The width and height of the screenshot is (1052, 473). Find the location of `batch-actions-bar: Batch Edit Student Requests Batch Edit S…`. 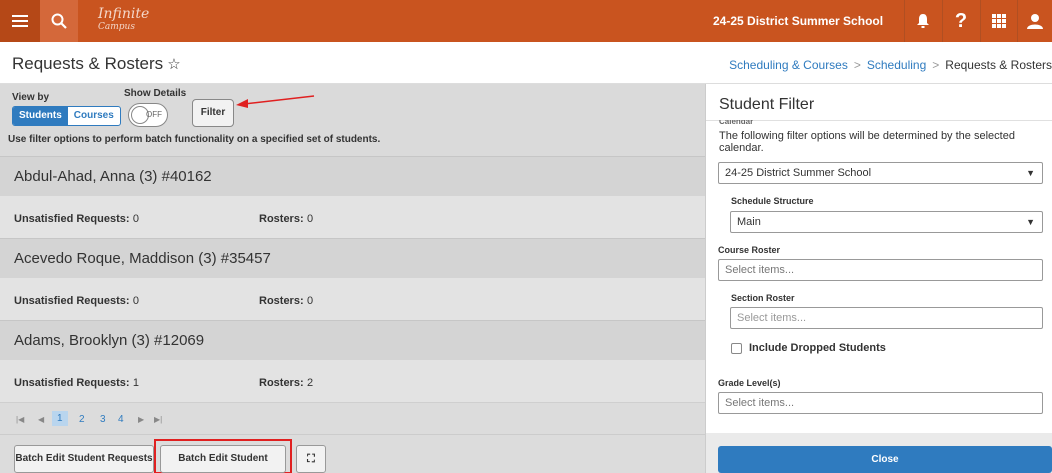

batch-actions-bar: Batch Edit Student Requests Batch Edit S… is located at coordinates (352, 453).